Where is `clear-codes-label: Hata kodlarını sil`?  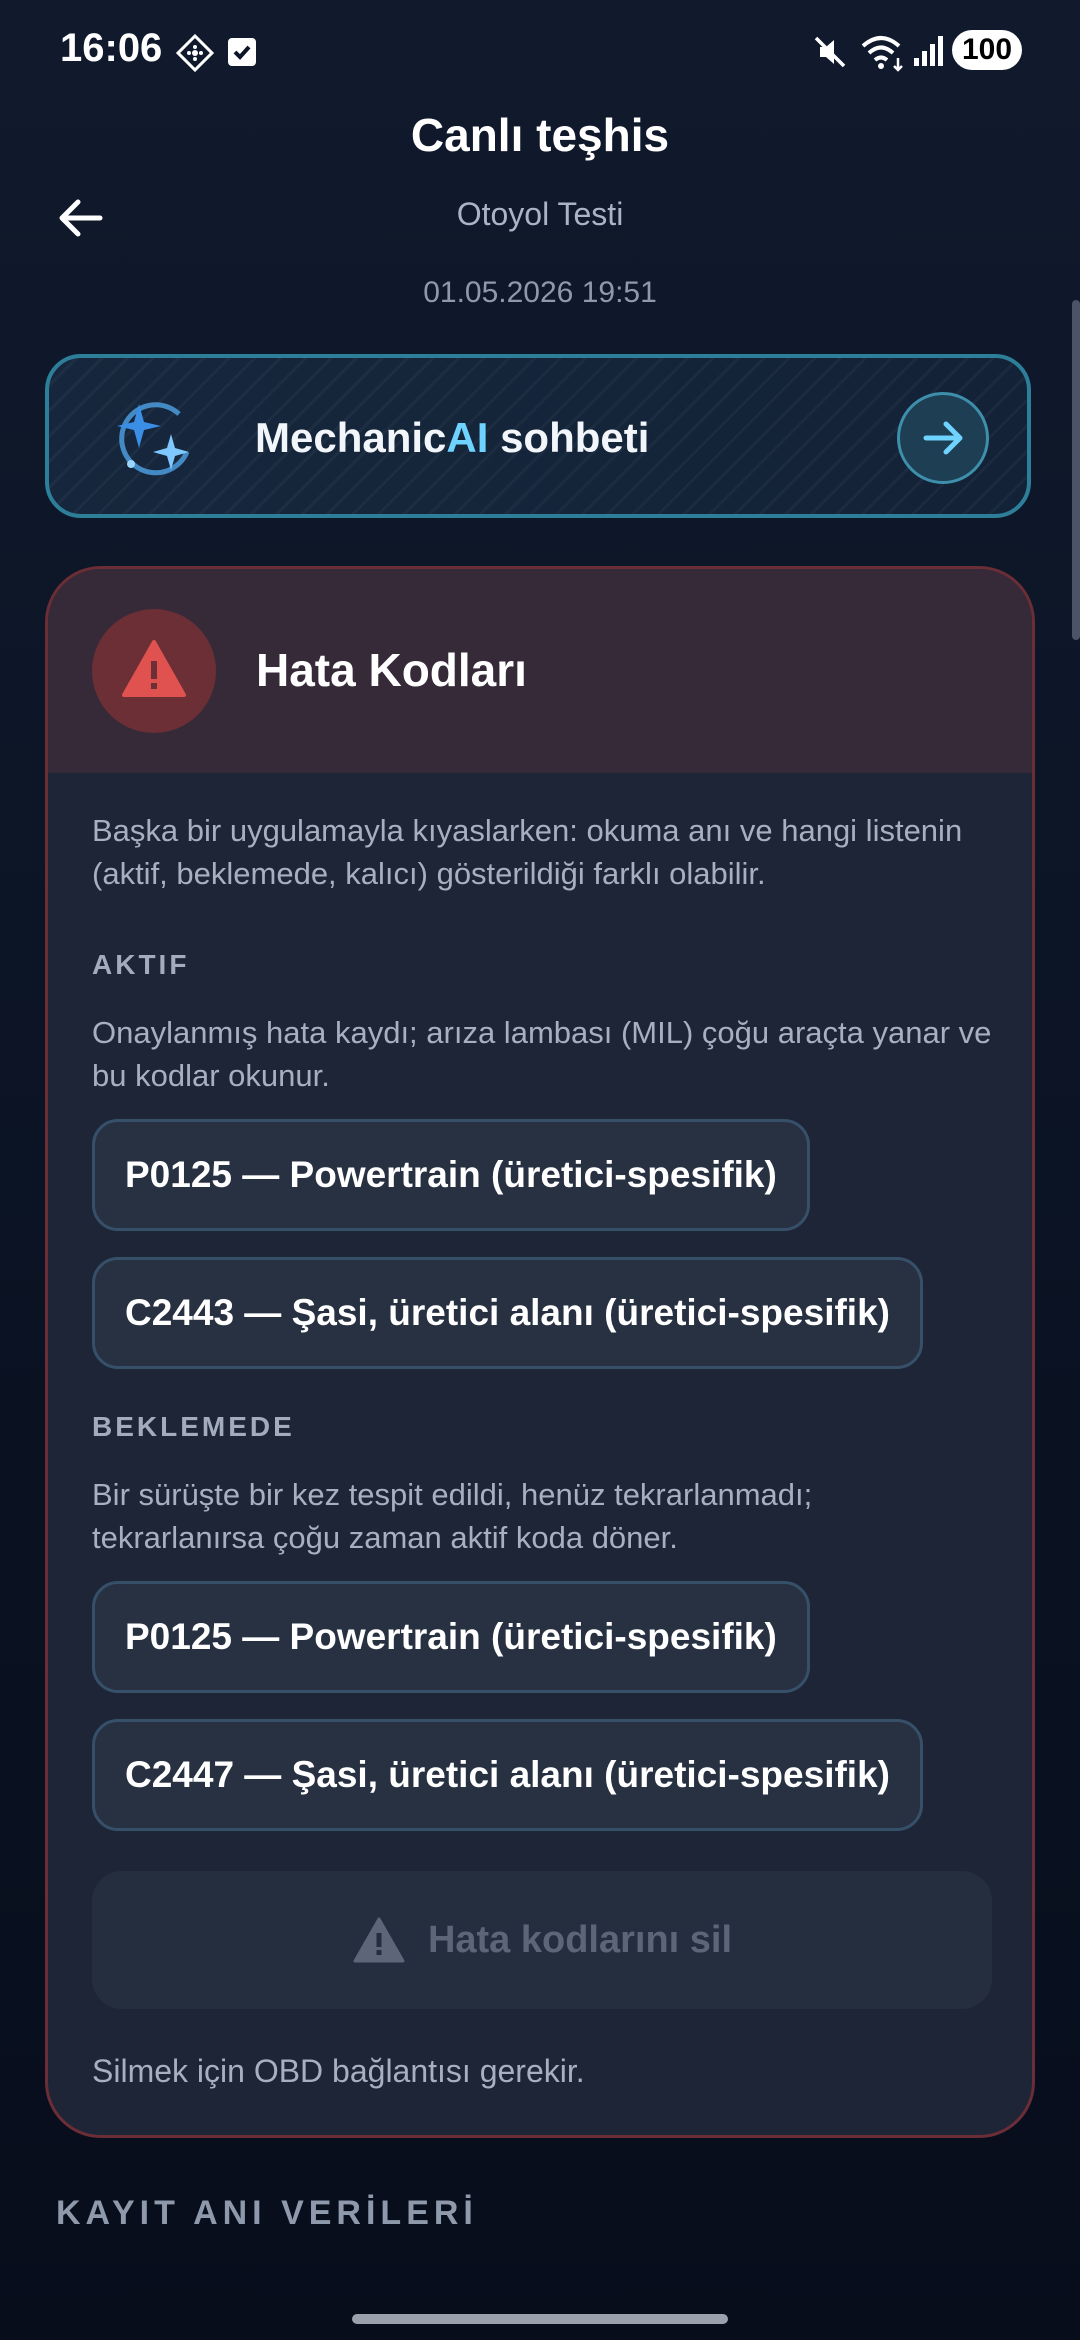
clear-codes-label: Hata kodlarını sil is located at coordinates (580, 1939).